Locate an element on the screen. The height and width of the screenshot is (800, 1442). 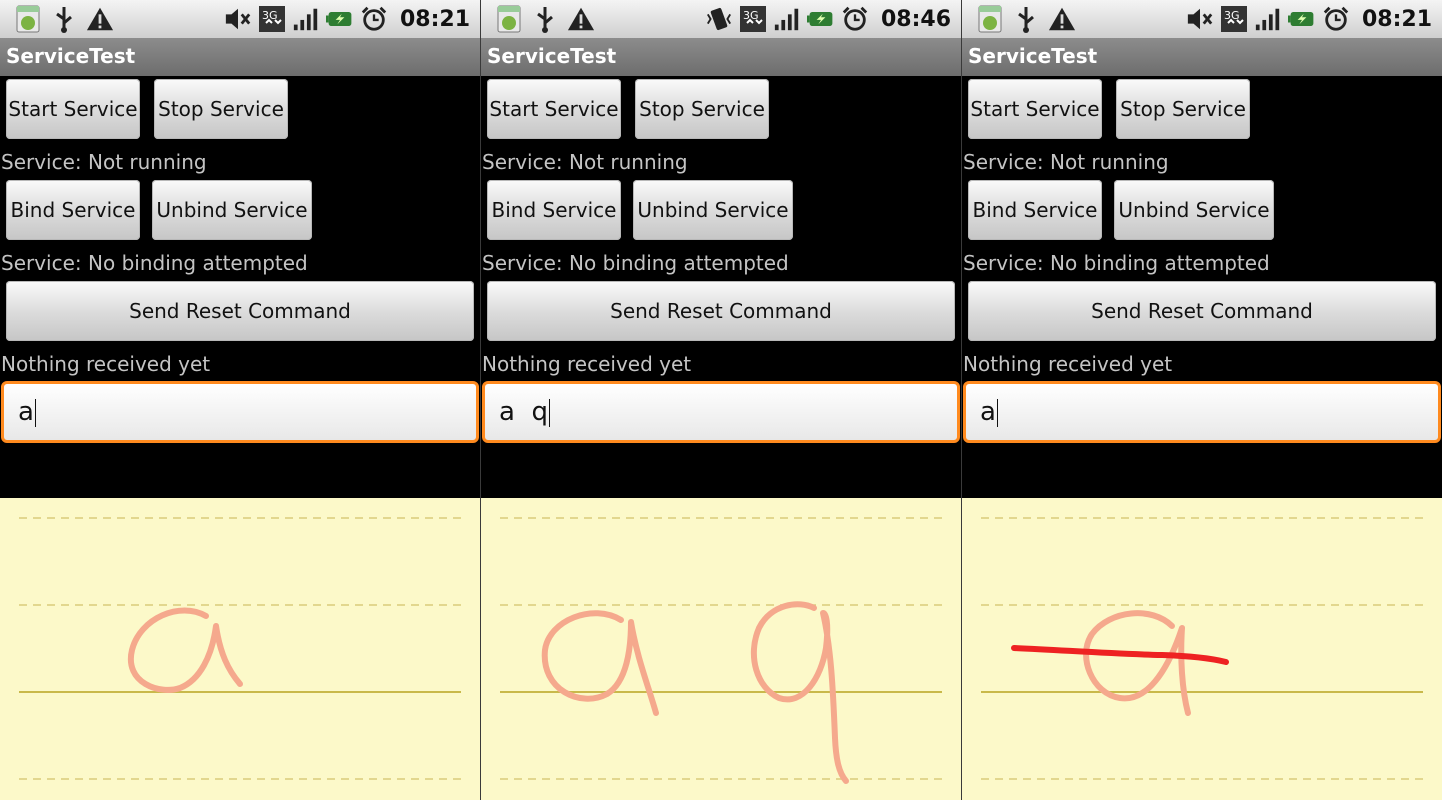
vibrate-icon is located at coordinates (719, 19).